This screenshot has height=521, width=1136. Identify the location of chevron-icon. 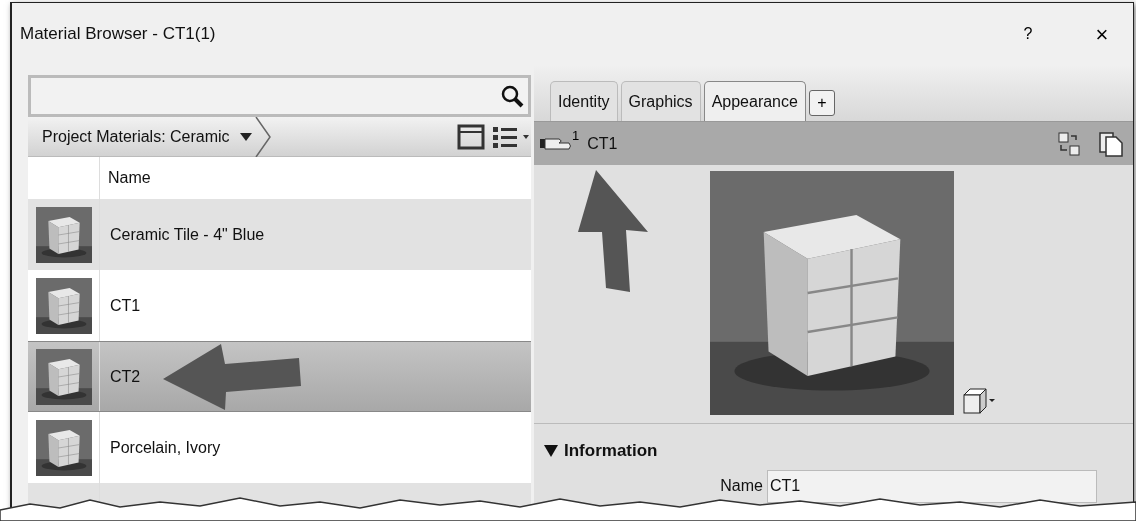
(262, 136).